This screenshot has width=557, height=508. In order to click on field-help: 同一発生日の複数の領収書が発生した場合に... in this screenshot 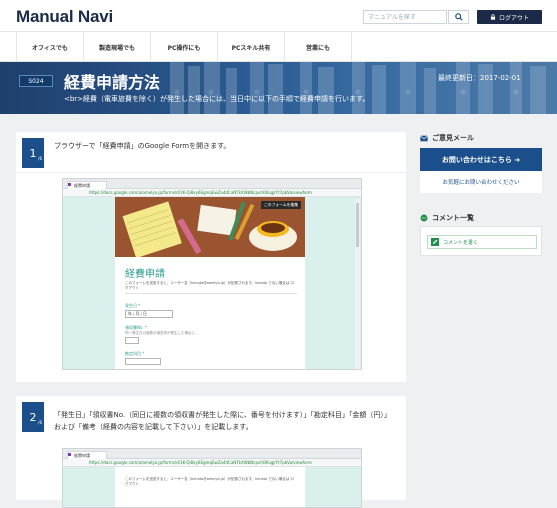, I will do `click(162, 333)`.